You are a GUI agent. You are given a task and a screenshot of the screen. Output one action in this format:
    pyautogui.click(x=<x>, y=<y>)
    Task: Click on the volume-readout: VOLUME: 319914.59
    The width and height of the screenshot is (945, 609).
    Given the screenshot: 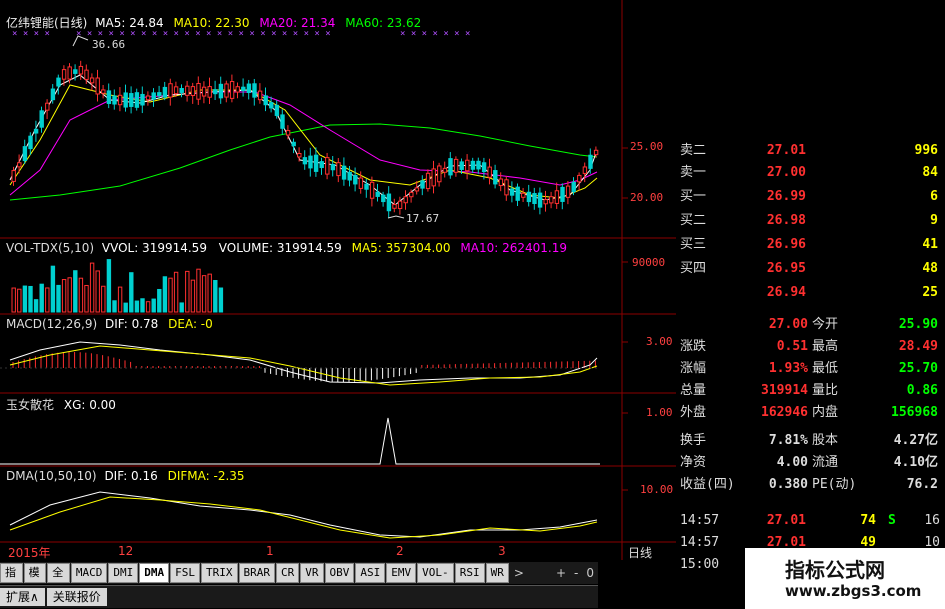 What is the action you would take?
    pyautogui.click(x=280, y=248)
    